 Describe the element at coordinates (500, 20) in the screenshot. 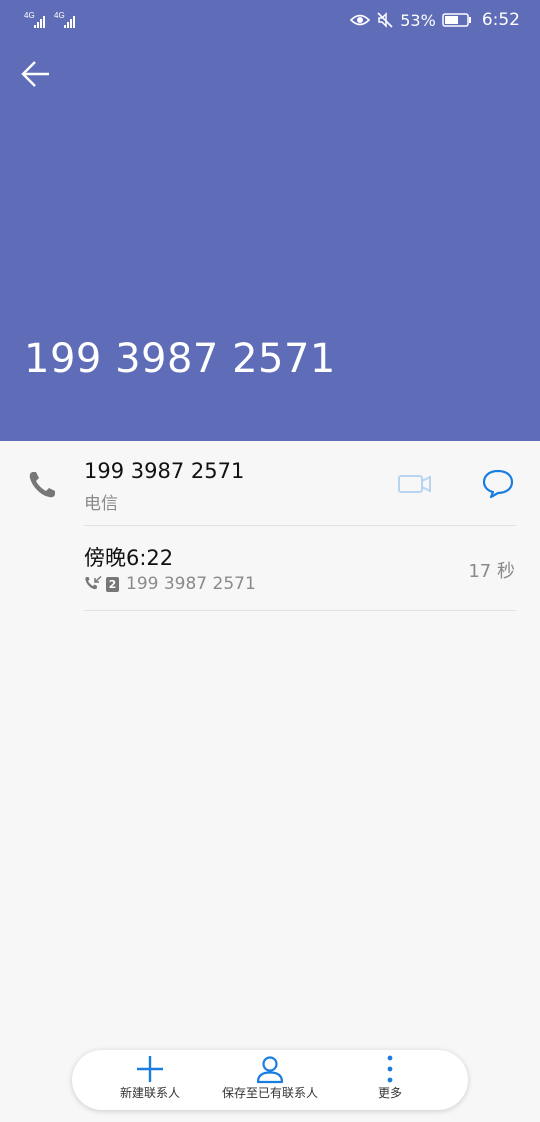

I see `status-time: 6:52` at that location.